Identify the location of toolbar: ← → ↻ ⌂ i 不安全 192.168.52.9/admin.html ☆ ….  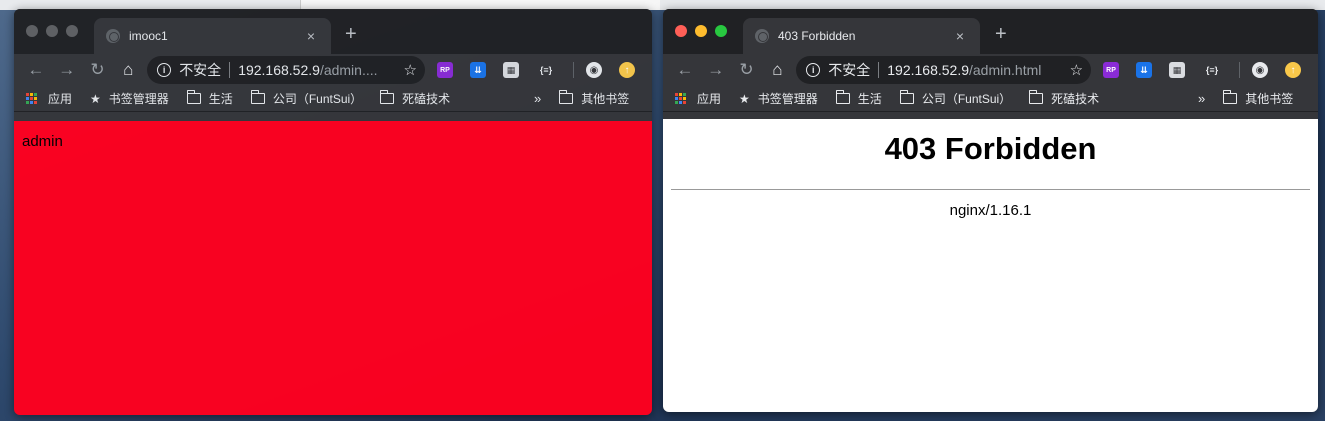
(990, 70).